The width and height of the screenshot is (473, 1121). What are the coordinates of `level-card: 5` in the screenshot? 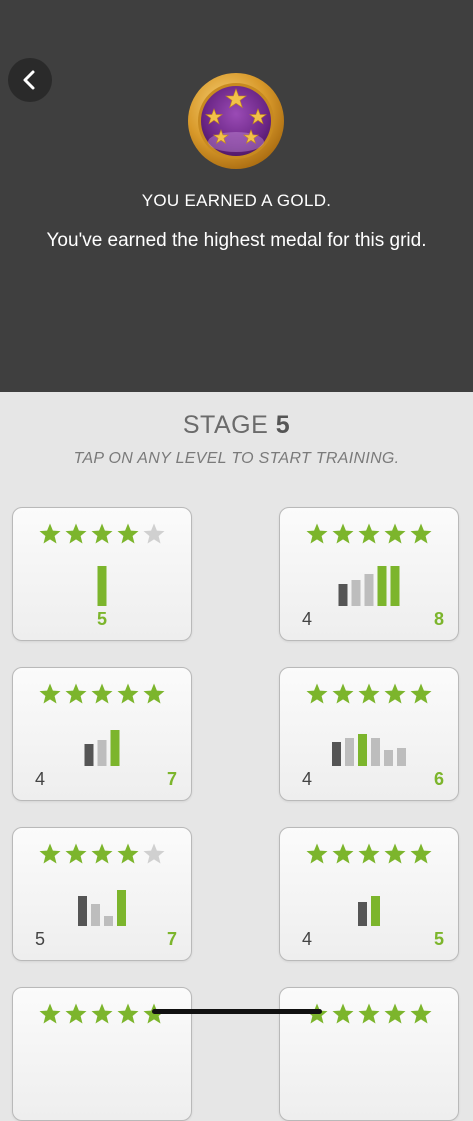 It's located at (102, 574).